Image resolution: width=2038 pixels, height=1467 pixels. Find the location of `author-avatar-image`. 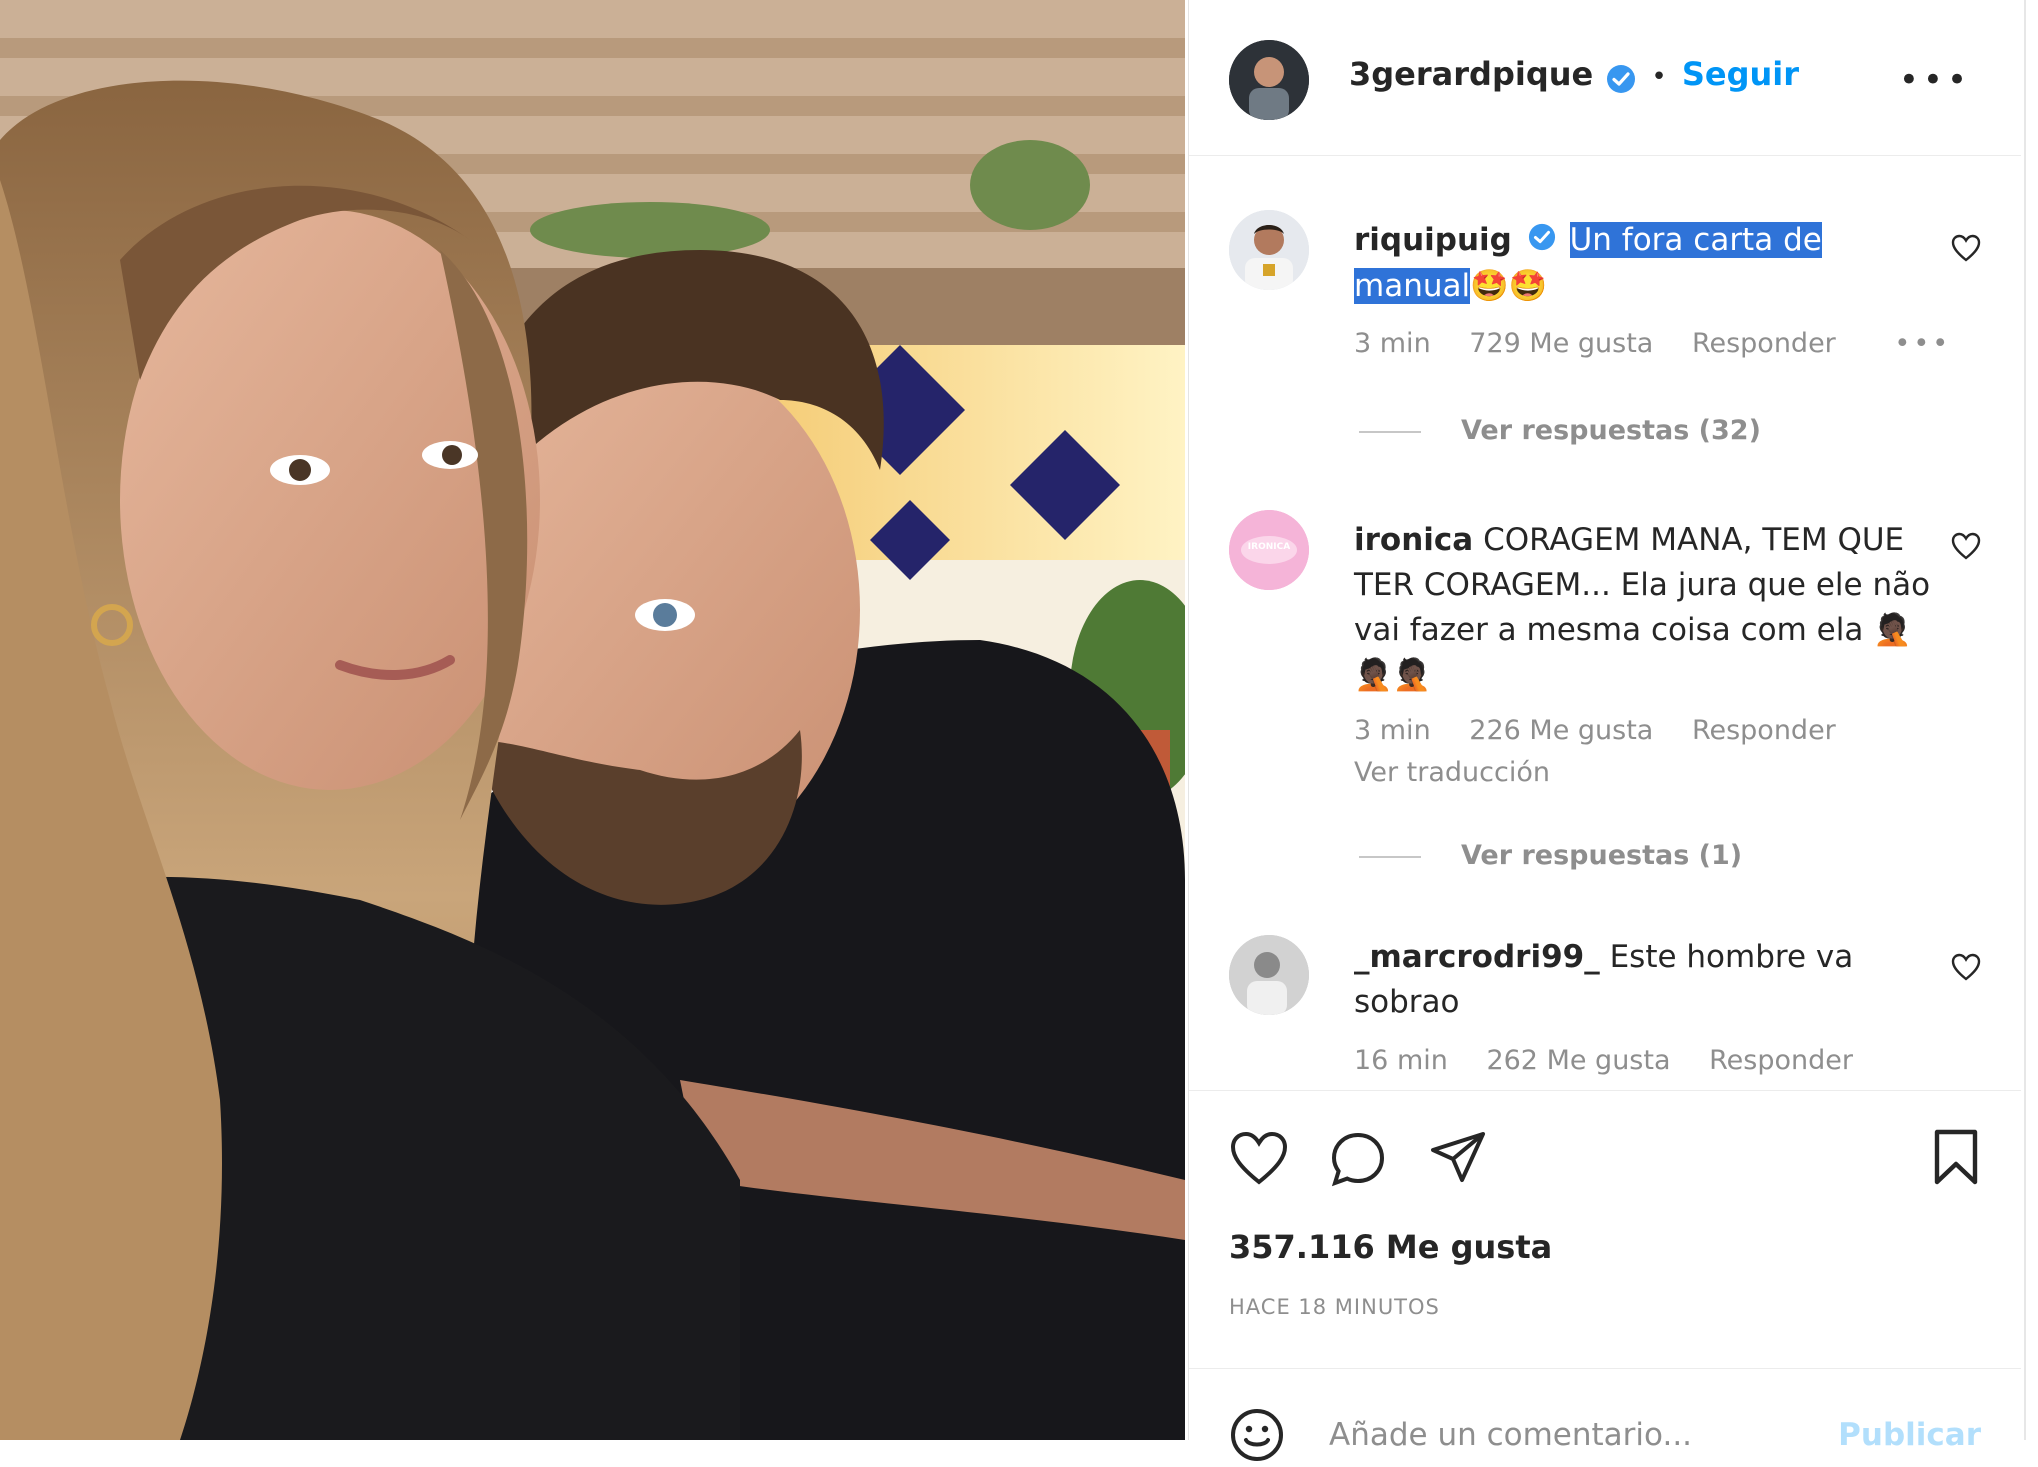

author-avatar-image is located at coordinates (1269, 80).